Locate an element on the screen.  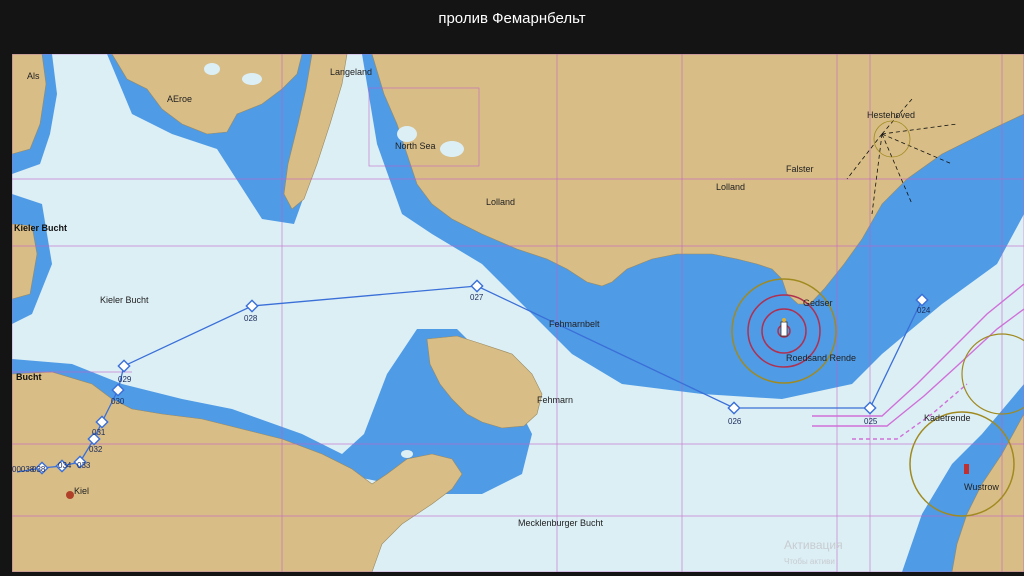
waypoint-label: 031 is located at coordinates (99, 432).